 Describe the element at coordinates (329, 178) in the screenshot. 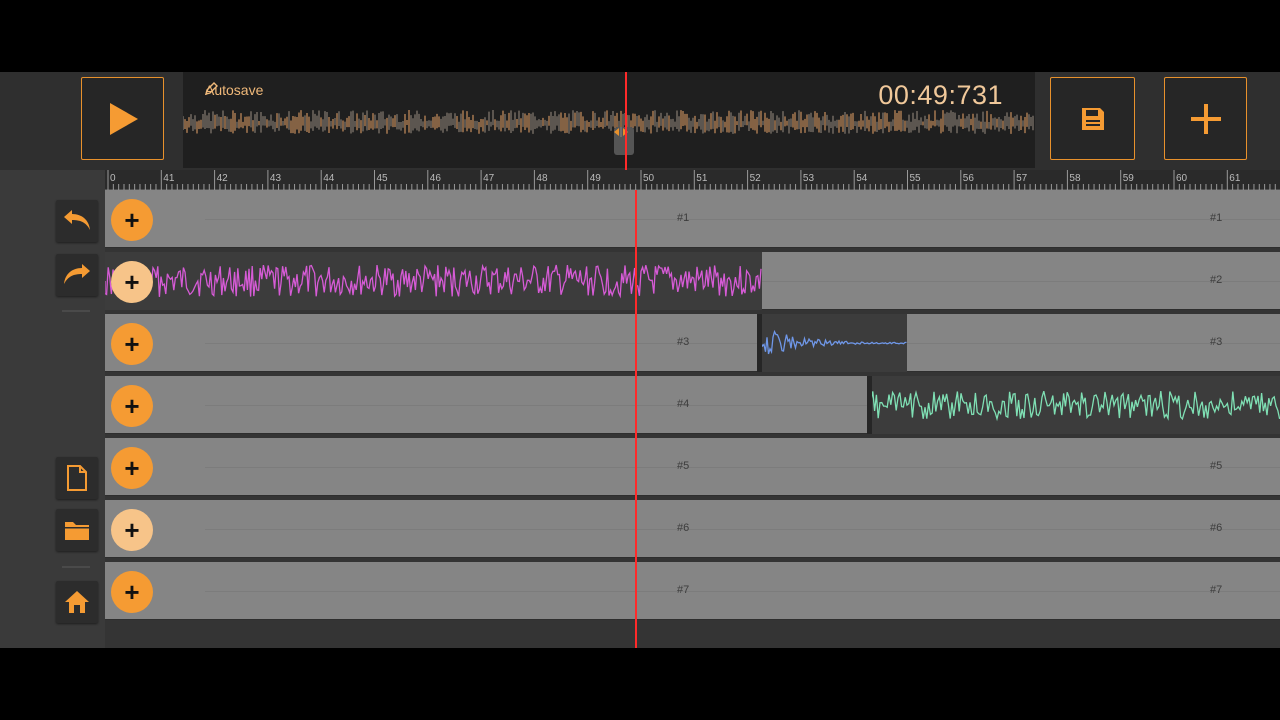

I see `ruler-tick-label: 44` at that location.